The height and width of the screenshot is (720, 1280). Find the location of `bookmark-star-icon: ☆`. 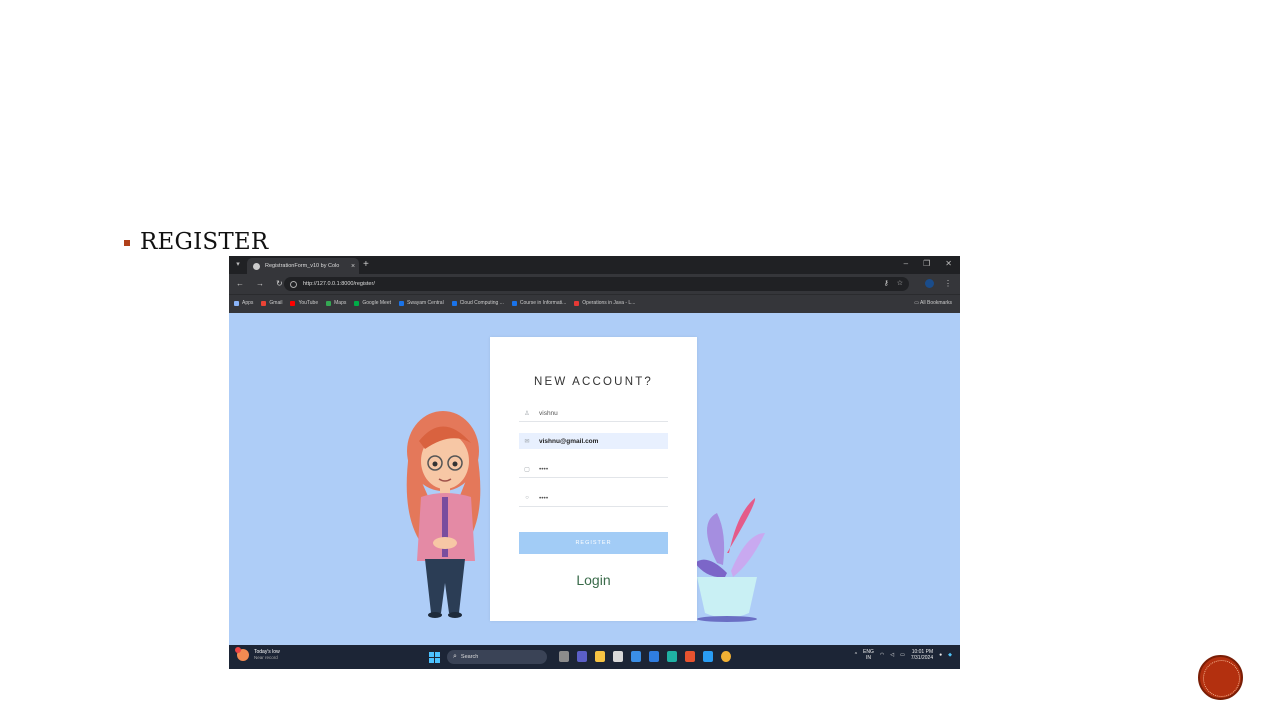

bookmark-star-icon: ☆ is located at coordinates (900, 283).